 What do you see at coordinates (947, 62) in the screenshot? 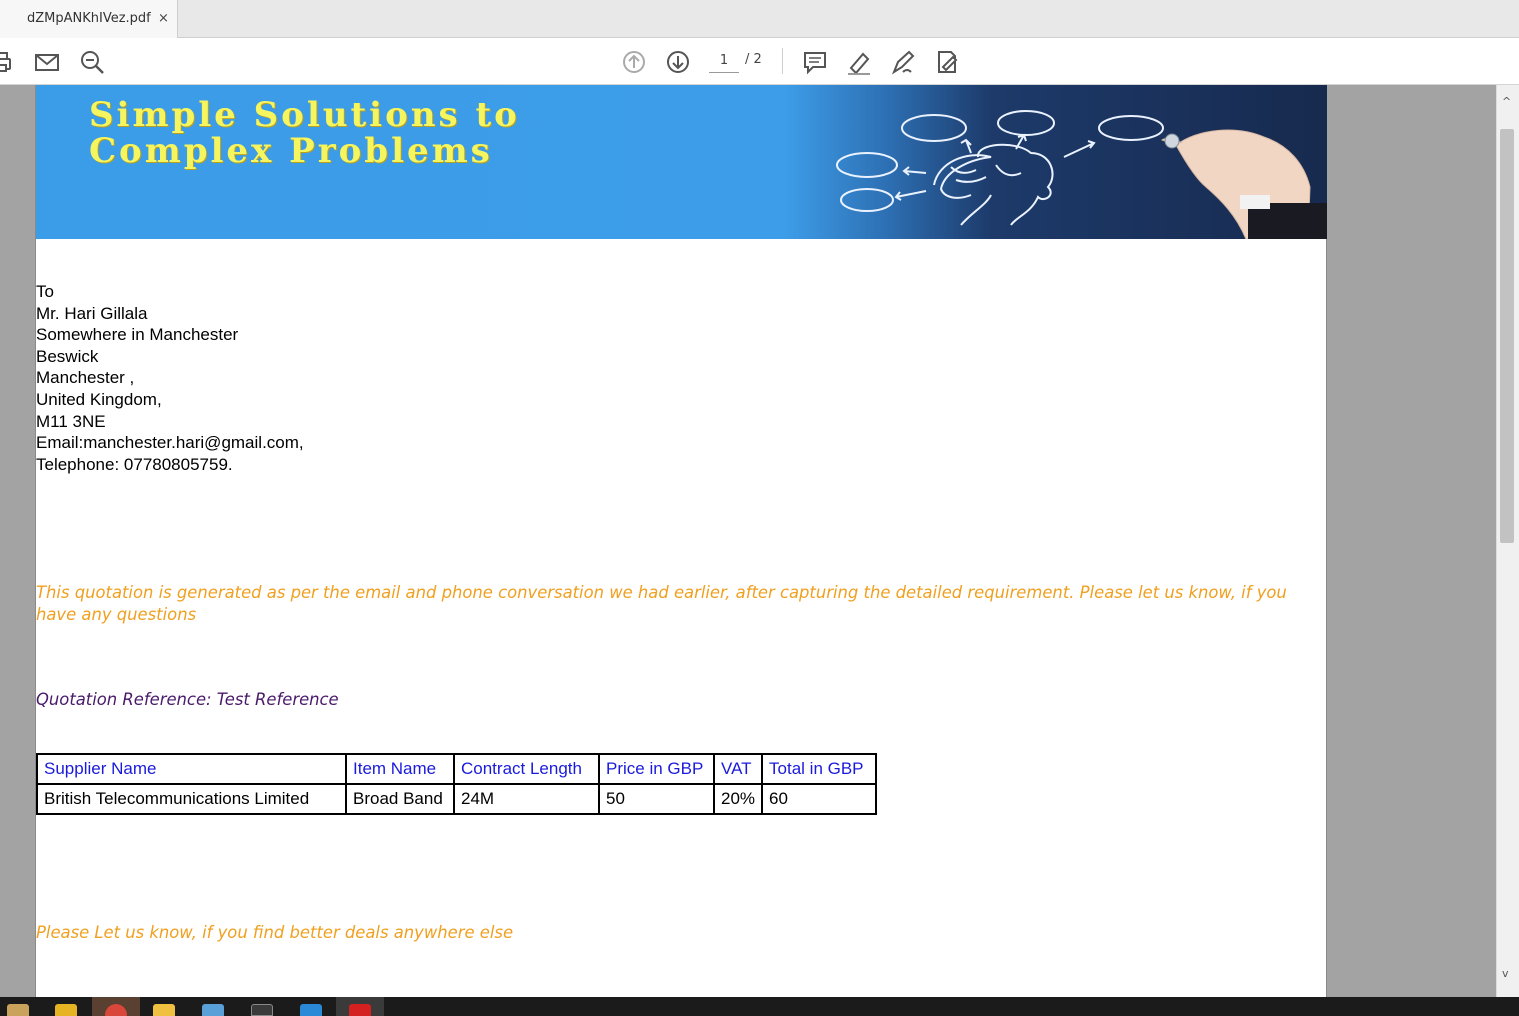
I see `edit-pdf-icon` at bounding box center [947, 62].